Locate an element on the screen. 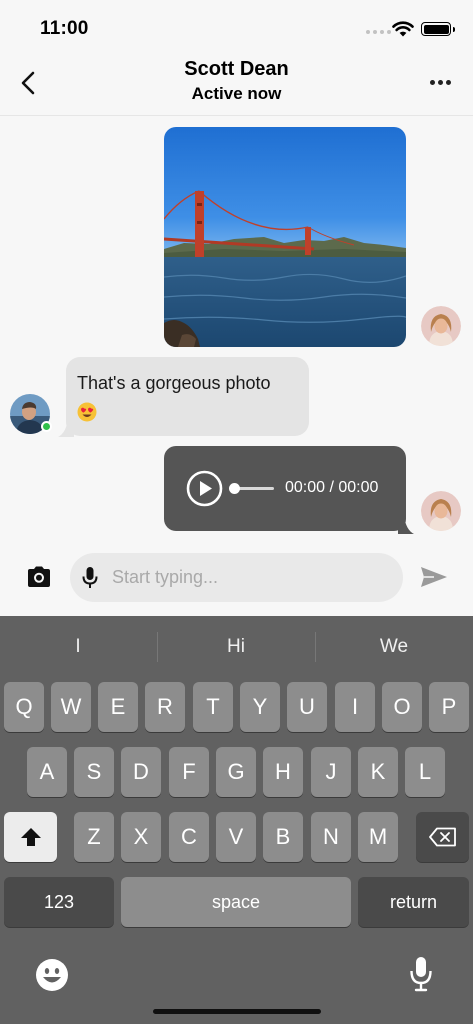 Image resolution: width=473 pixels, height=1024 pixels. space-key: space is located at coordinates (236, 902).